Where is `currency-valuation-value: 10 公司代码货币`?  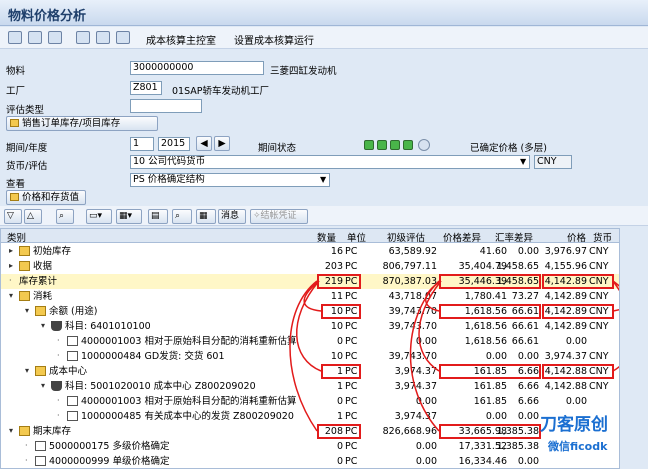 currency-valuation-value: 10 公司代码货币 is located at coordinates (169, 161).